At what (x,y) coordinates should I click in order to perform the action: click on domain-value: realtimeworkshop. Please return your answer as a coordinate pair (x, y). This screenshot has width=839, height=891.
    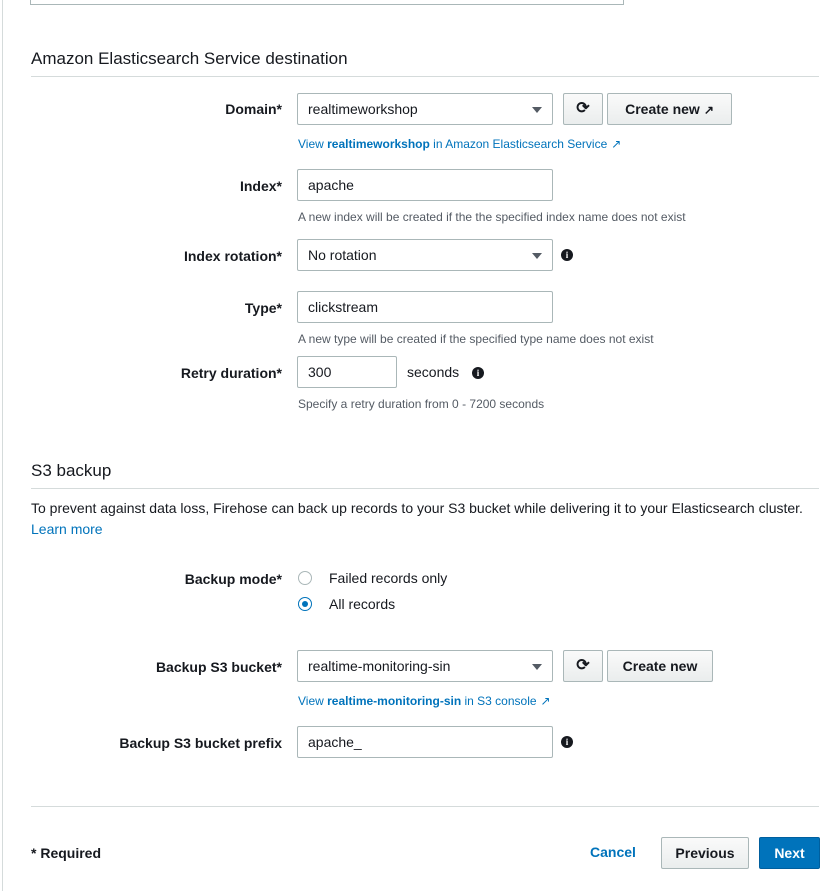
    Looking at the image, I should click on (363, 109).